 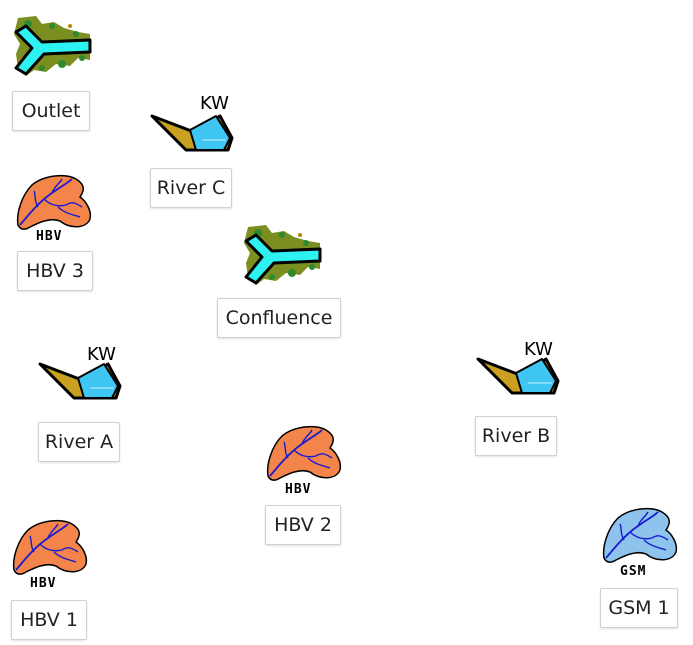 I want to click on node-label: GSM 1, so click(x=639, y=608).